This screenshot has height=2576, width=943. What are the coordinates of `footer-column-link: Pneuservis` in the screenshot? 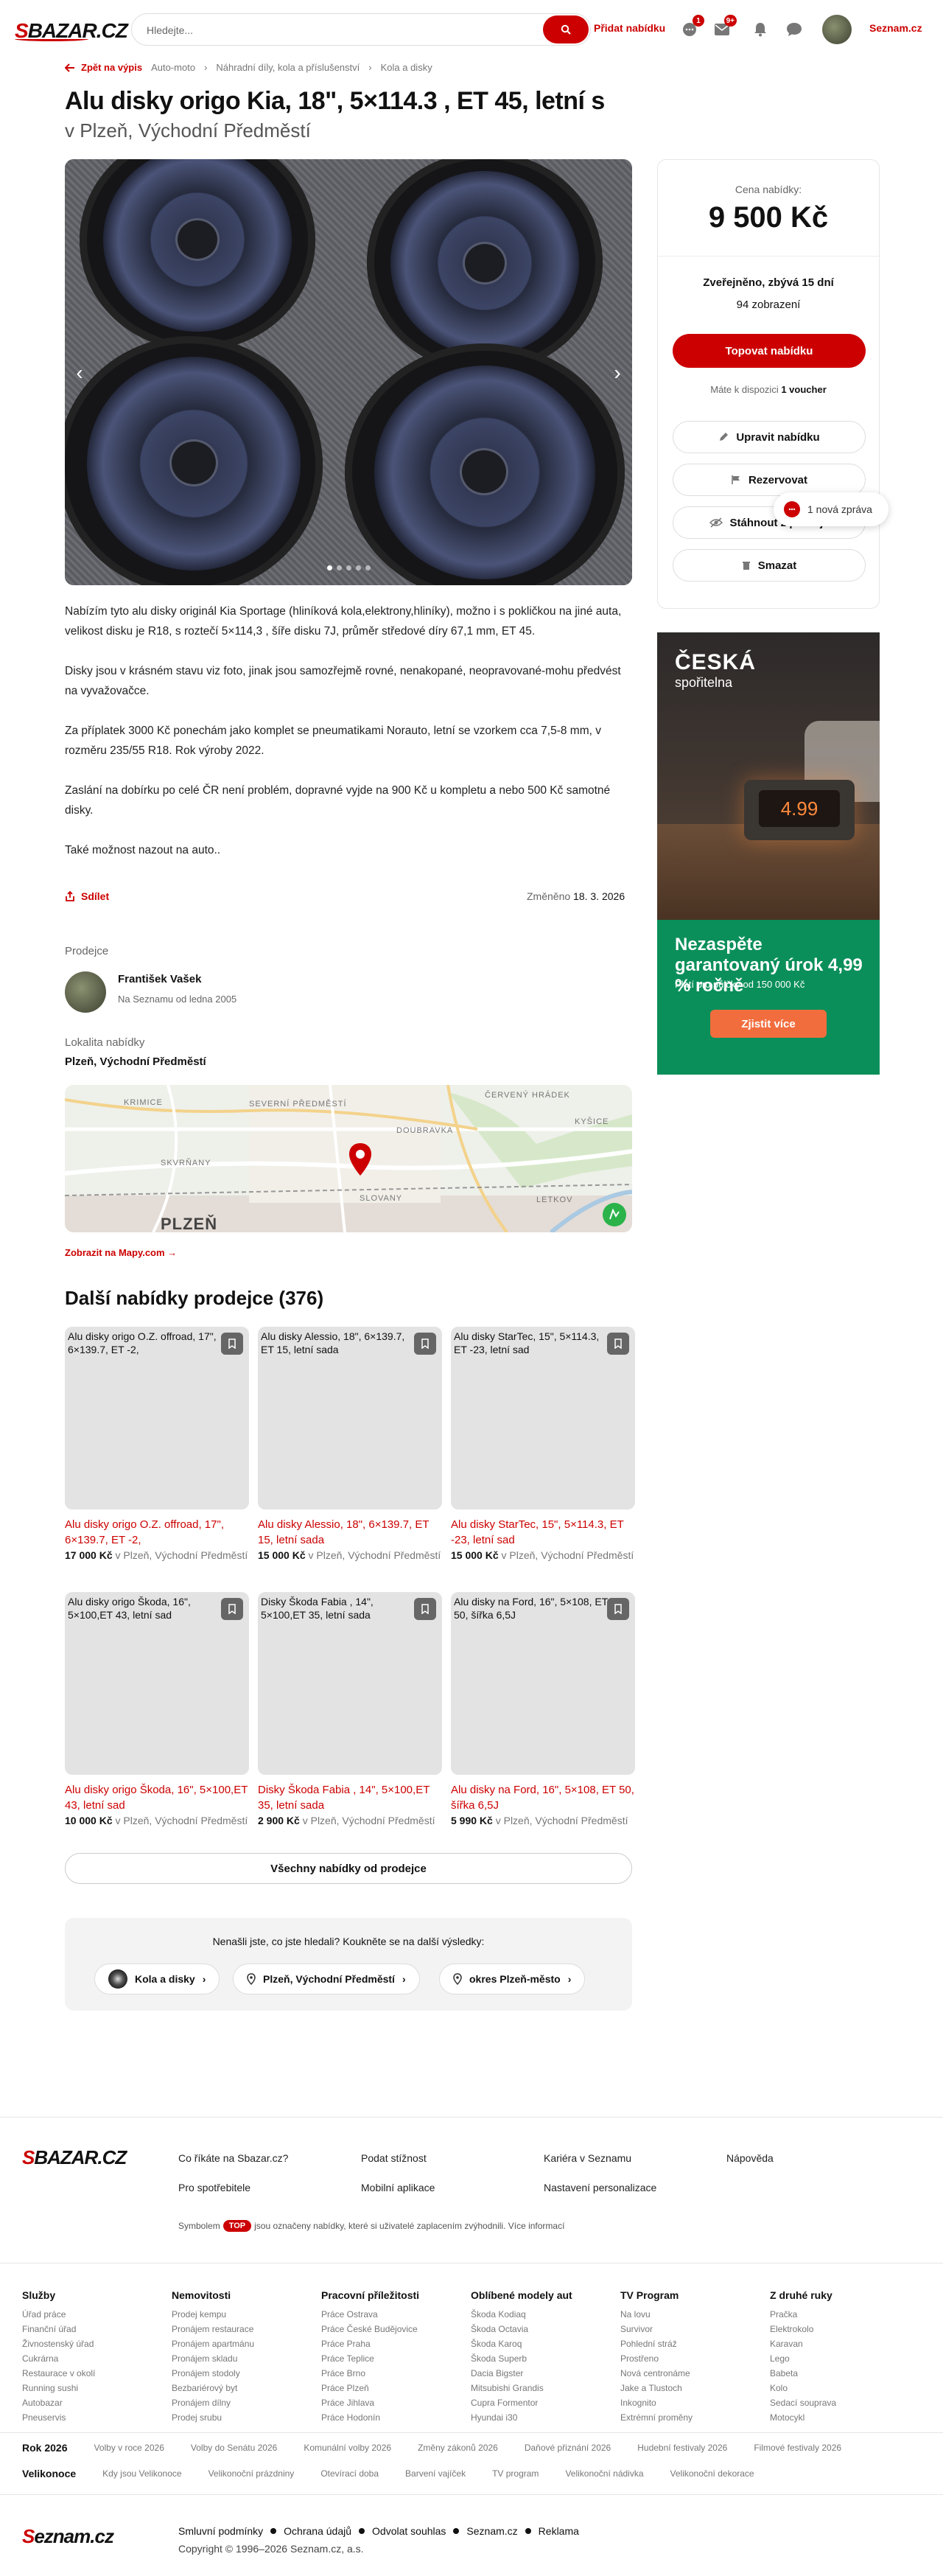 It's located at (92, 2417).